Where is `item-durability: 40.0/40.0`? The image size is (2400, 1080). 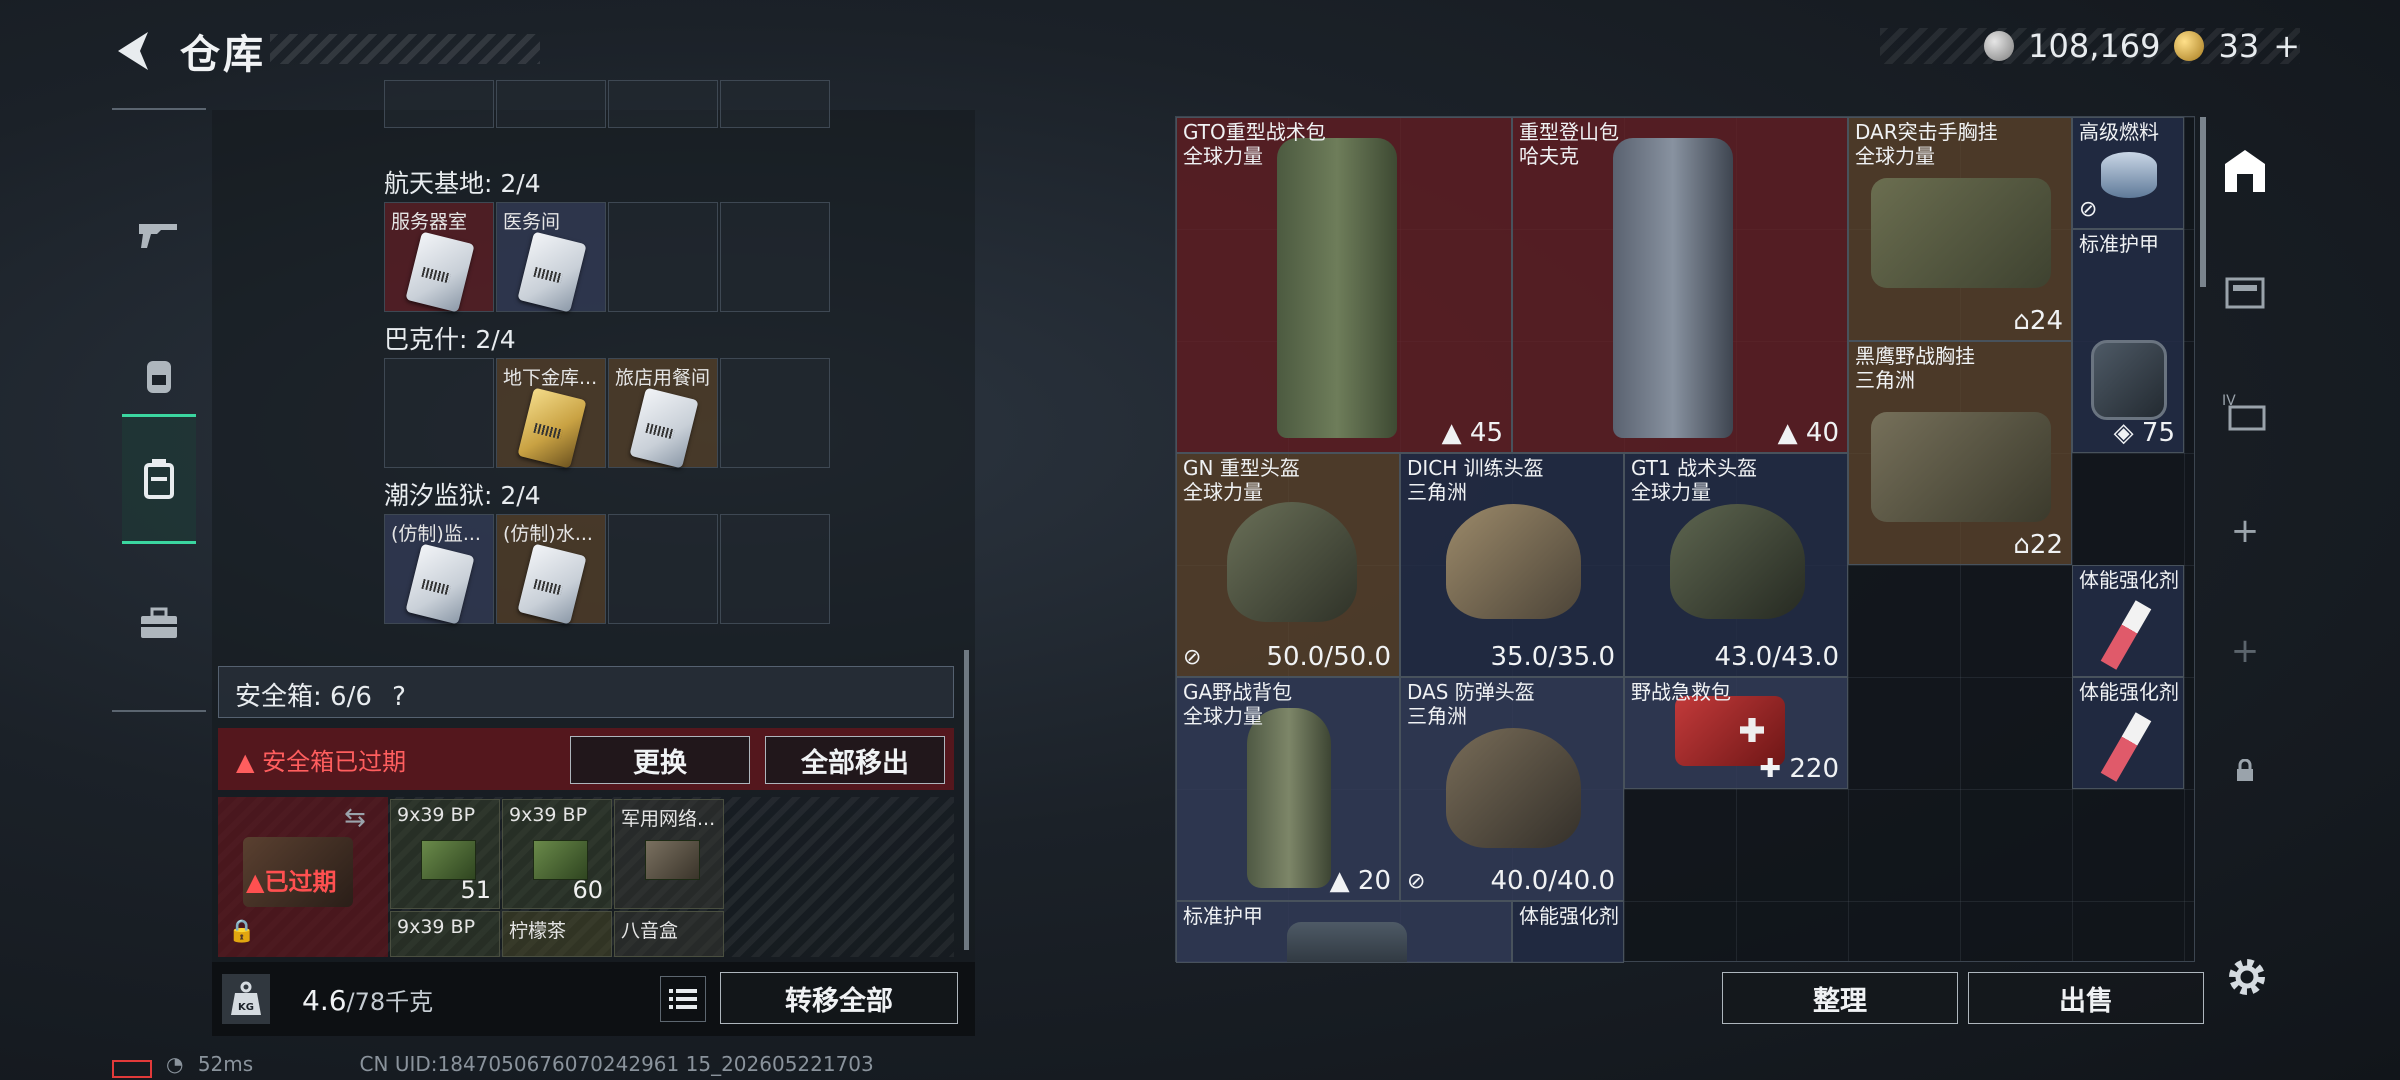
item-durability: 40.0/40.0 is located at coordinates (1552, 881).